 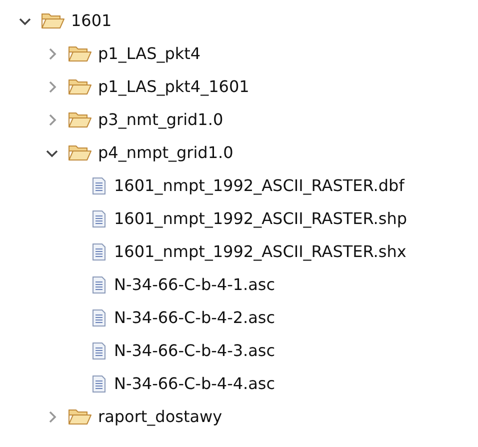 What do you see at coordinates (166, 152) in the screenshot?
I see `folder-name: p4_nmpt_grid1.0` at bounding box center [166, 152].